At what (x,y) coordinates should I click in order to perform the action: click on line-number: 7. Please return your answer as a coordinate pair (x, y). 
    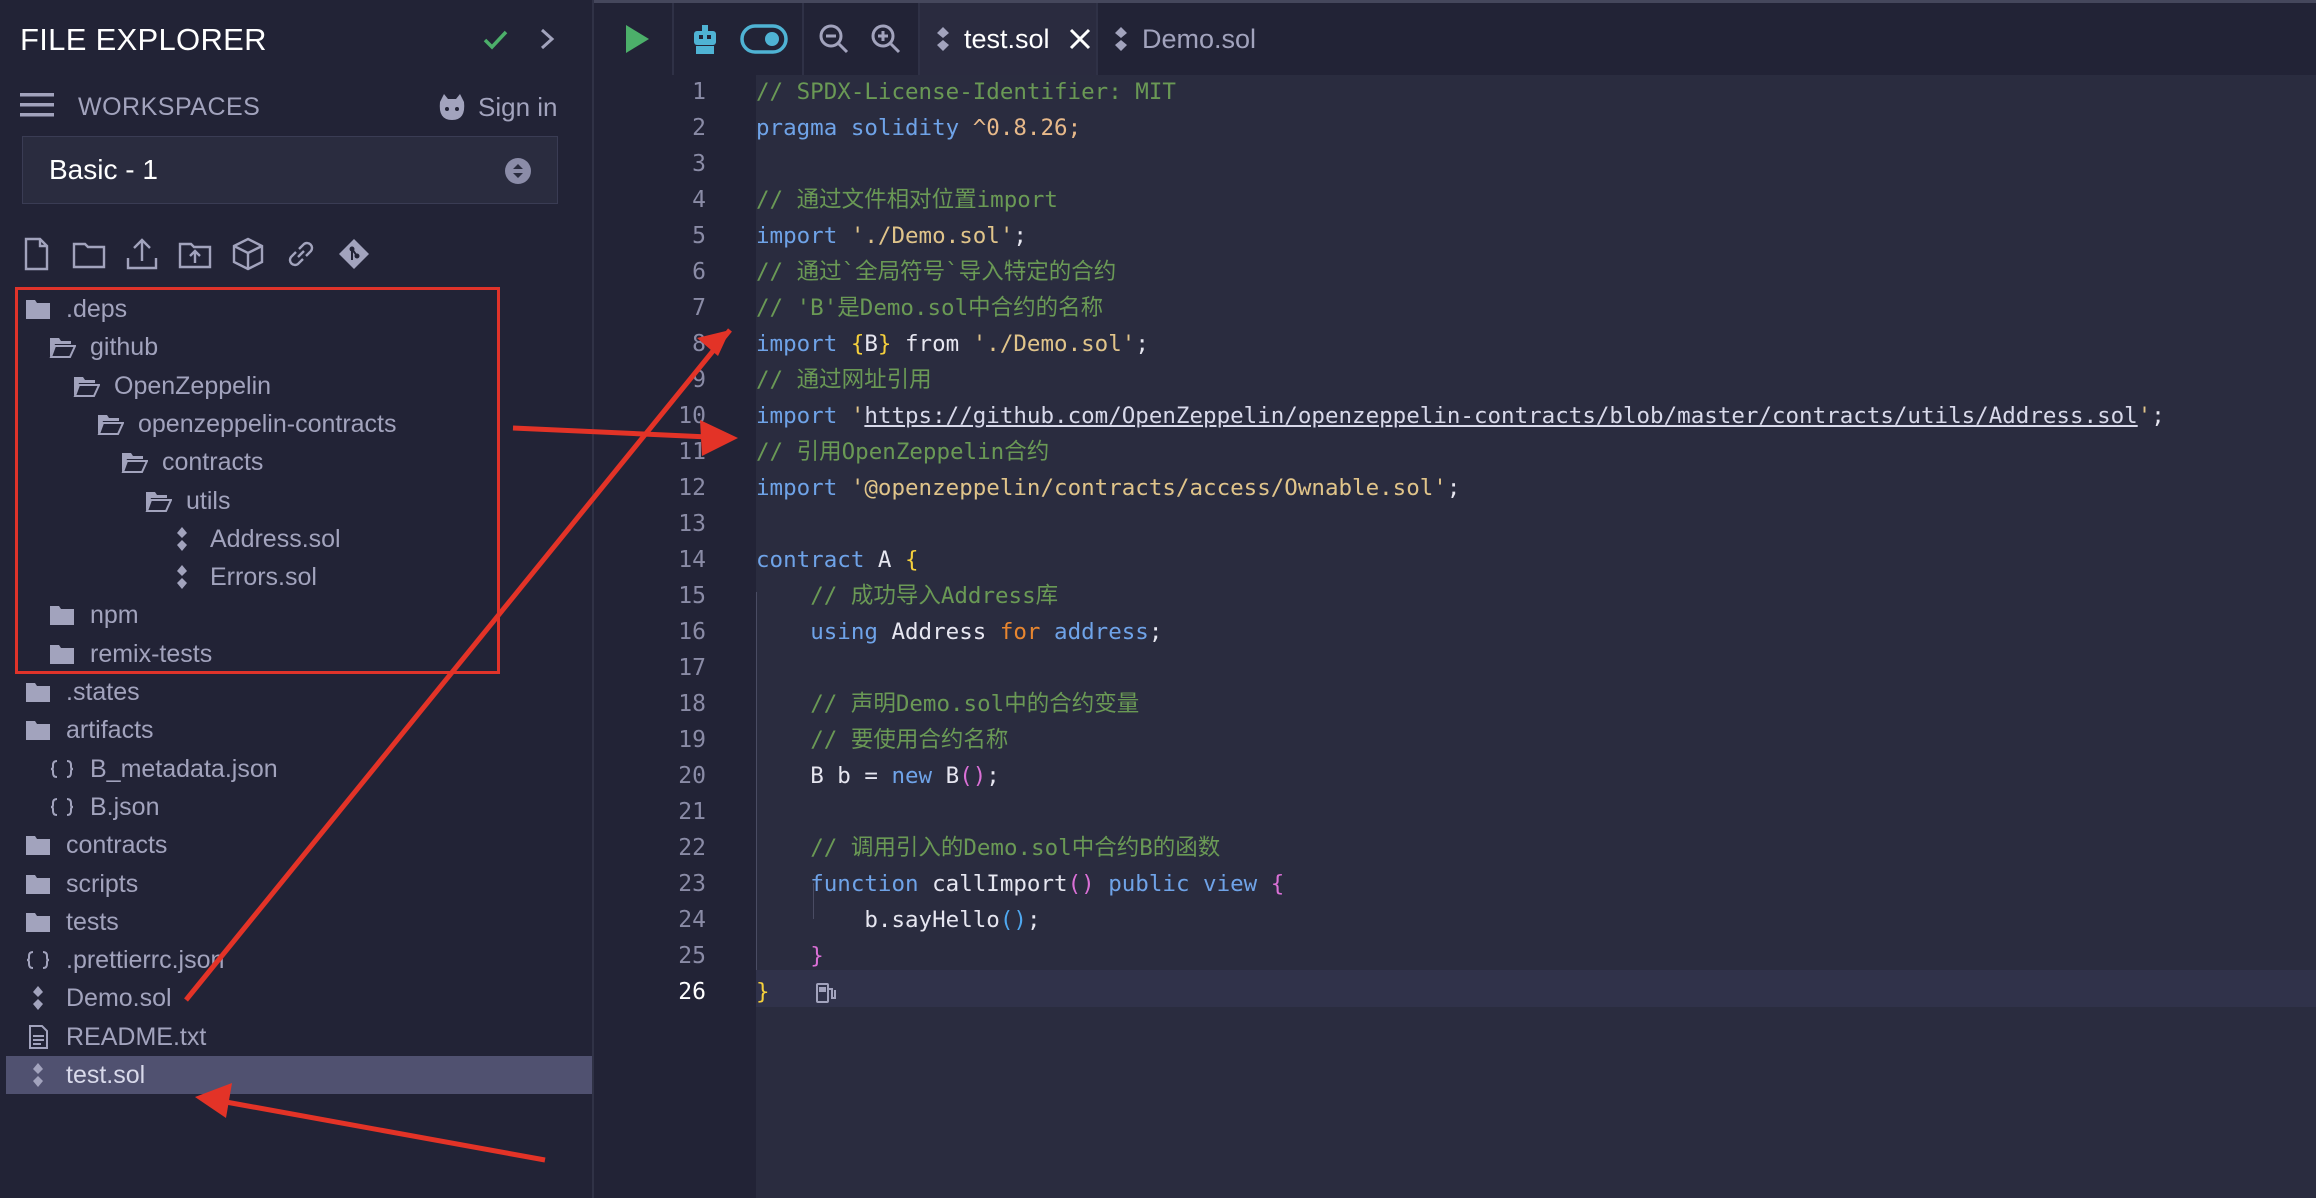
    Looking at the image, I should click on (699, 308).